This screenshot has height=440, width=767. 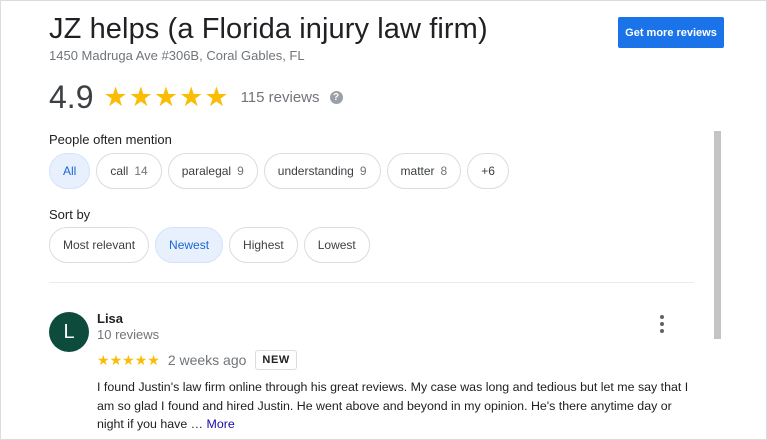 I want to click on review-rating-row: ★ ★ ★ ★ ★ 2 weeks ago NEW, so click(x=197, y=360).